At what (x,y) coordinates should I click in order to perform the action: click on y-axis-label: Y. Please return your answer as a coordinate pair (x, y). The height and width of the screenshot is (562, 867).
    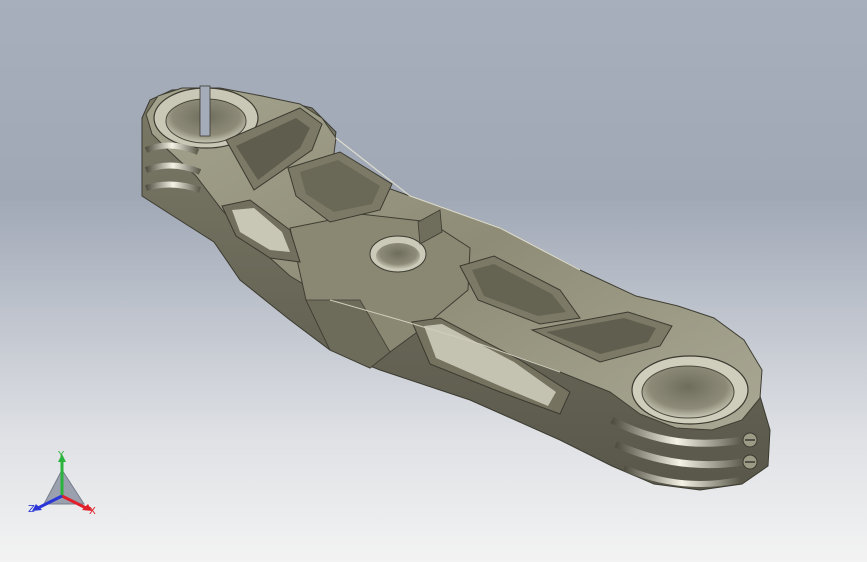
    Looking at the image, I should click on (61, 455).